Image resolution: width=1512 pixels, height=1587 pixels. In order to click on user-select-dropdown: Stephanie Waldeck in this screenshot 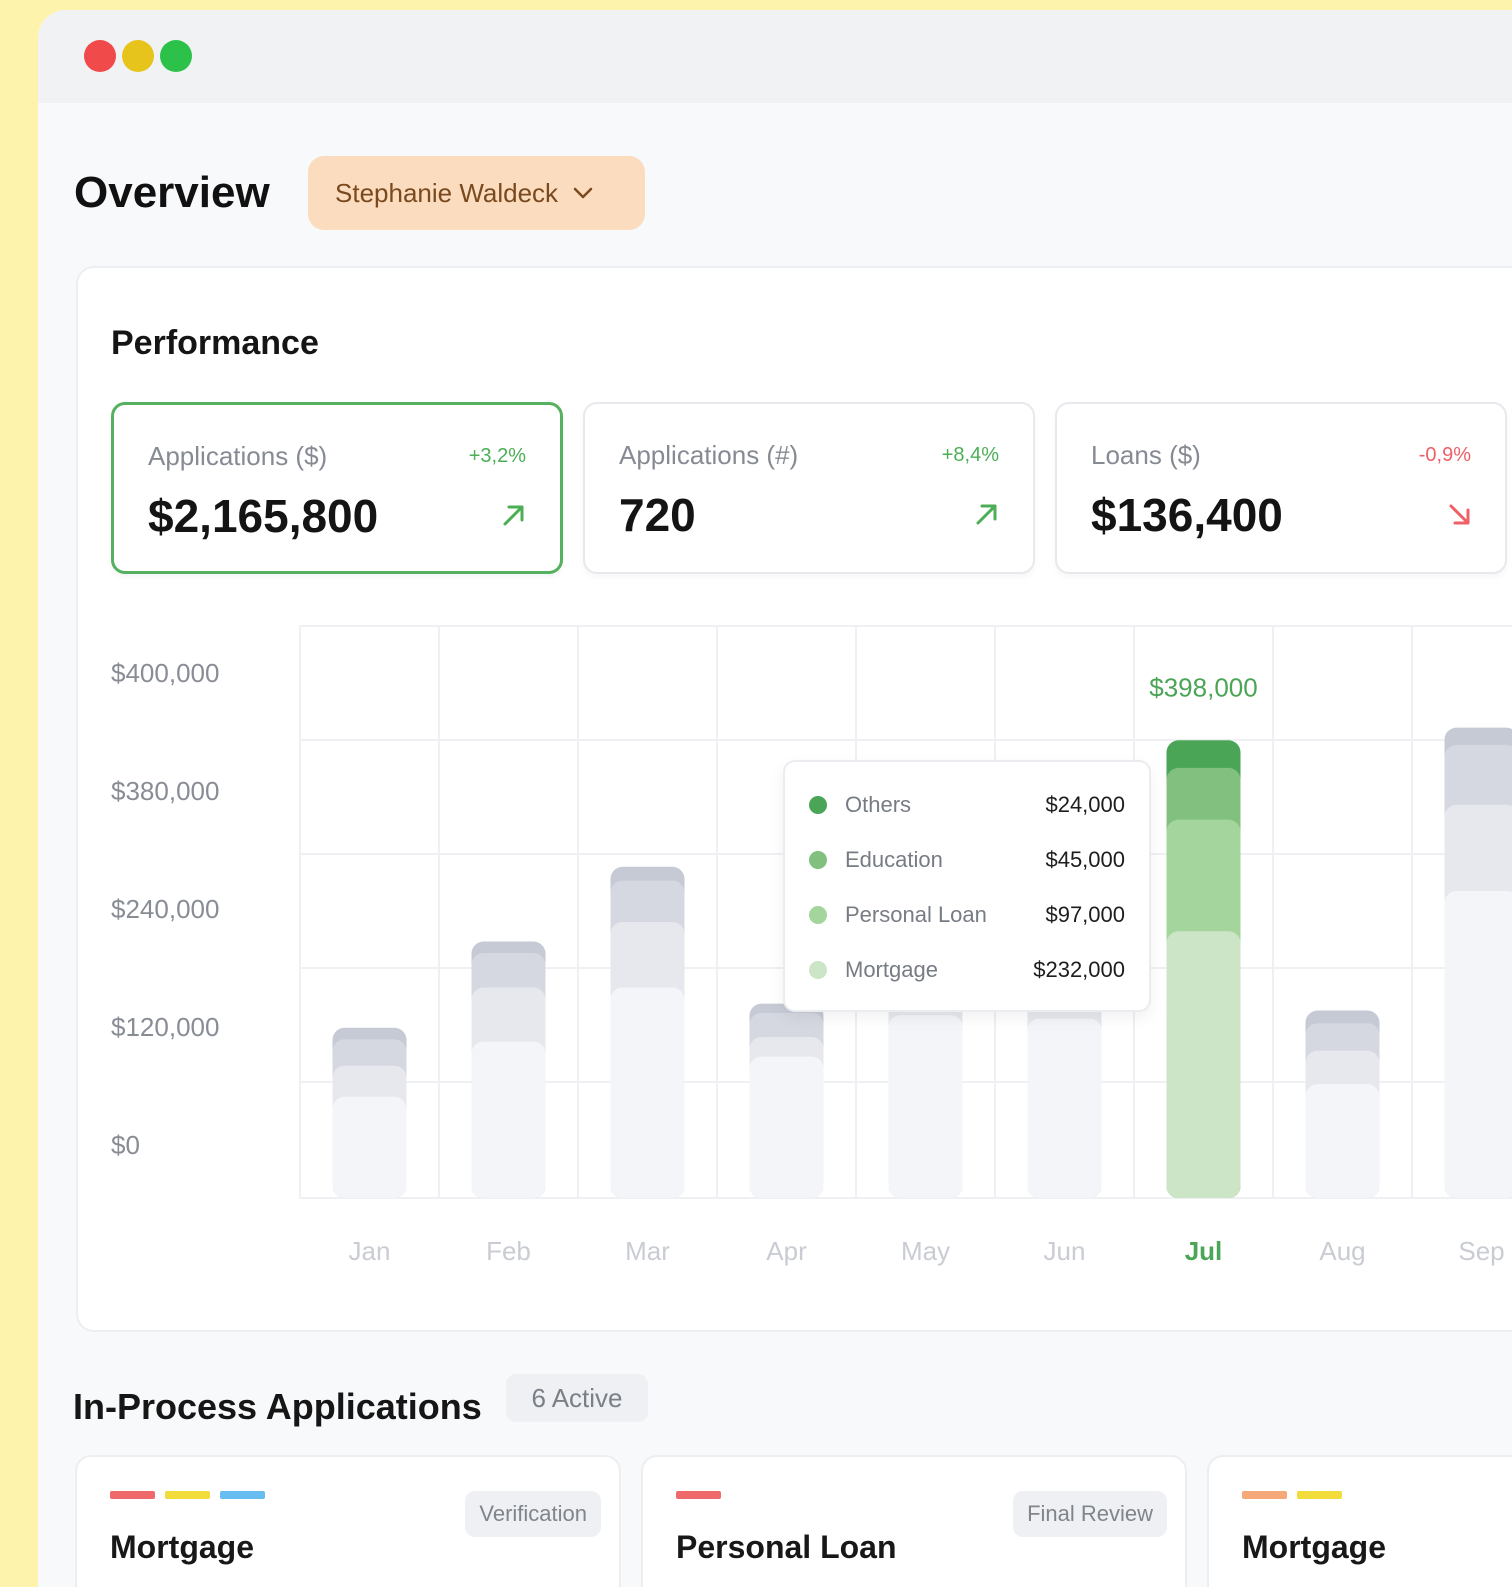, I will do `click(476, 193)`.